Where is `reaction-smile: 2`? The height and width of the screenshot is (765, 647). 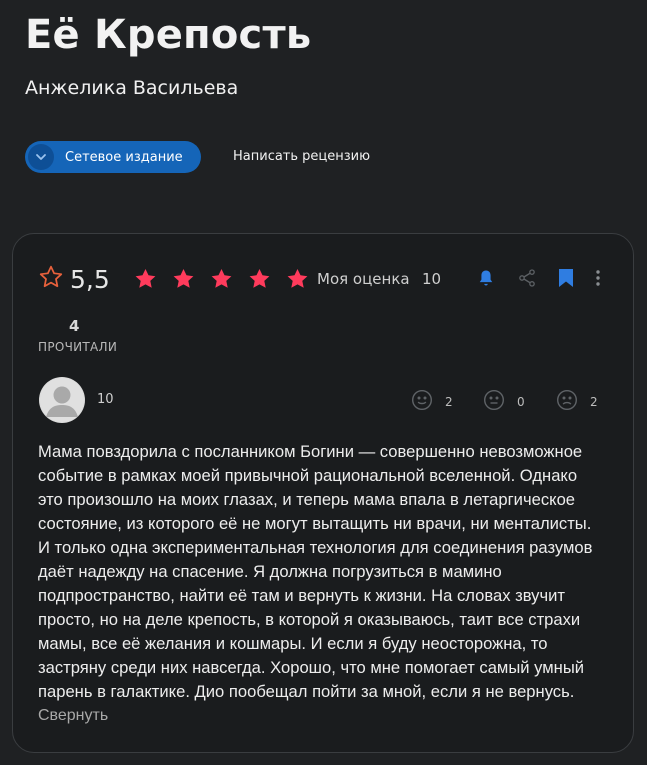
reaction-smile: 2 is located at coordinates (432, 401).